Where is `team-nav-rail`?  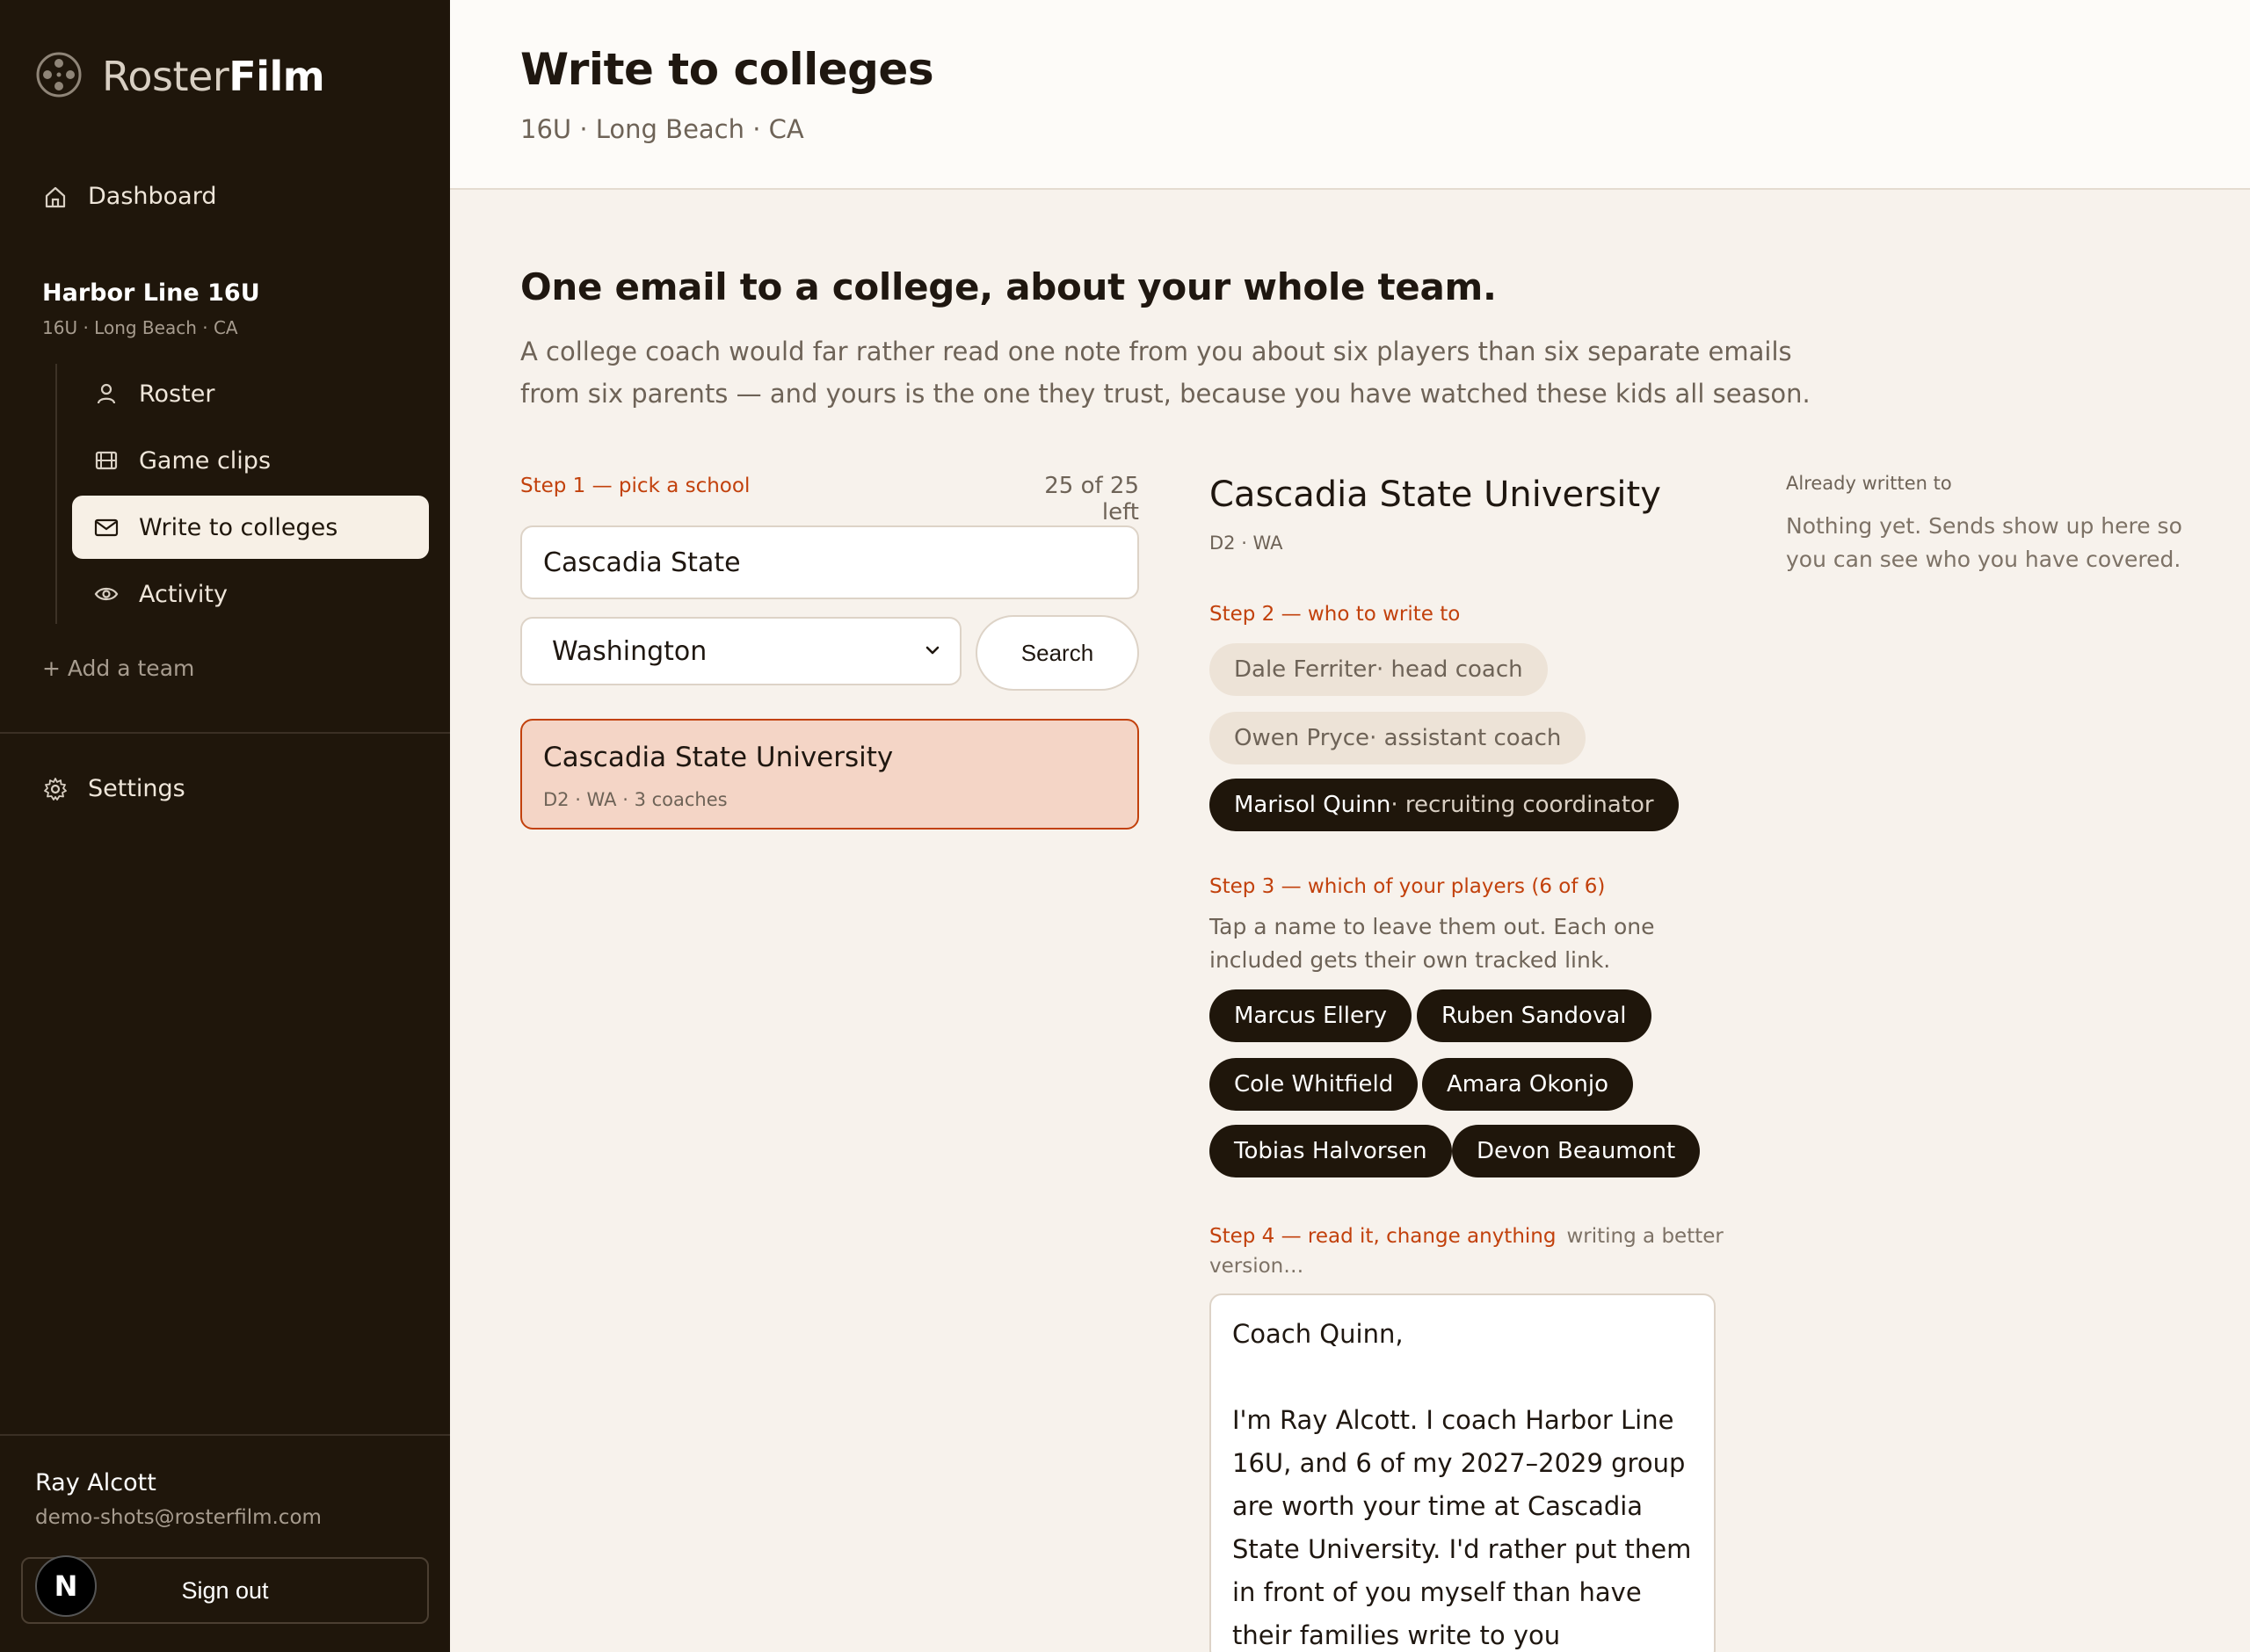
team-nav-rail is located at coordinates (56, 494).